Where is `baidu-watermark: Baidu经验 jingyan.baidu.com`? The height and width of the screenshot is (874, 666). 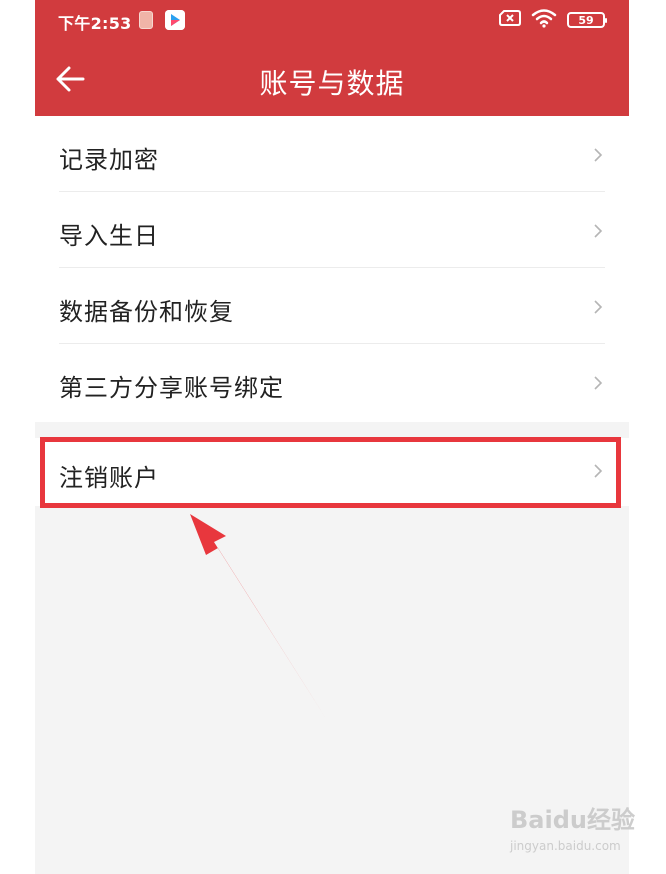 baidu-watermark: Baidu经验 jingyan.baidu.com is located at coordinates (572, 826).